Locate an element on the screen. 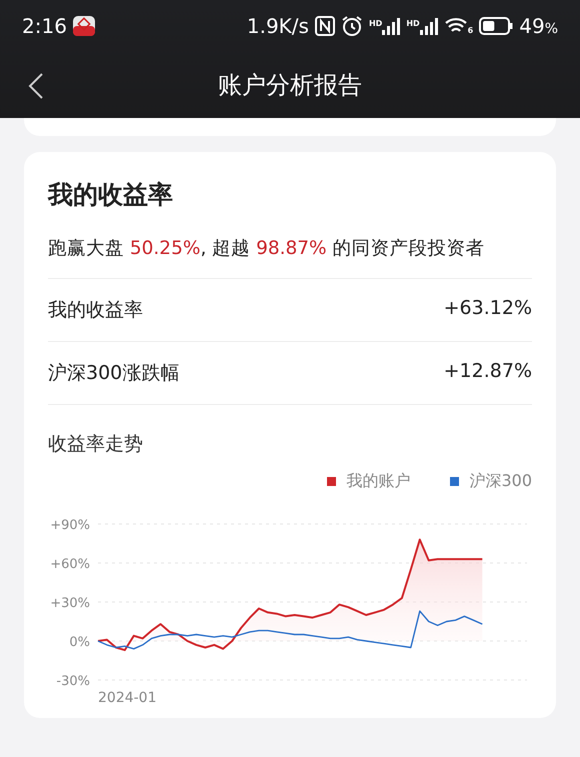 The height and width of the screenshot is (757, 580). row-label: 我的收益率 is located at coordinates (95, 310).